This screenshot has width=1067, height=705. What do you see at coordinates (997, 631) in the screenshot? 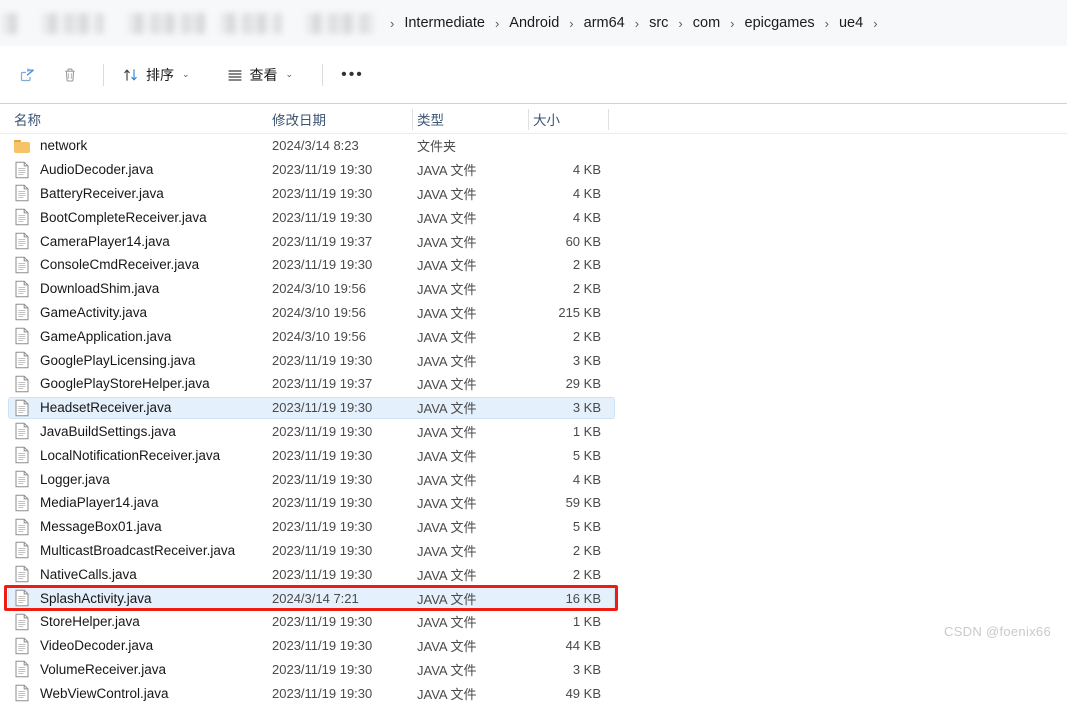
I see `watermark: CSDN @foenix66` at bounding box center [997, 631].